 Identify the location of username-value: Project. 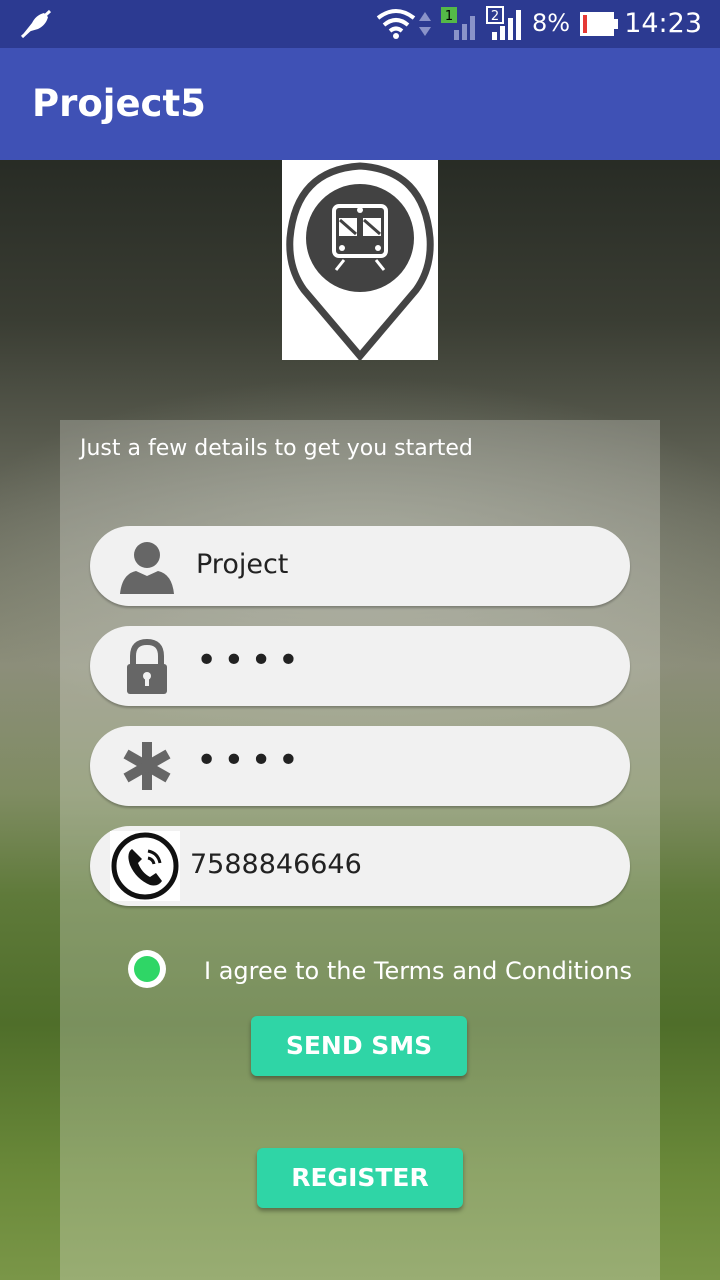
(242, 564).